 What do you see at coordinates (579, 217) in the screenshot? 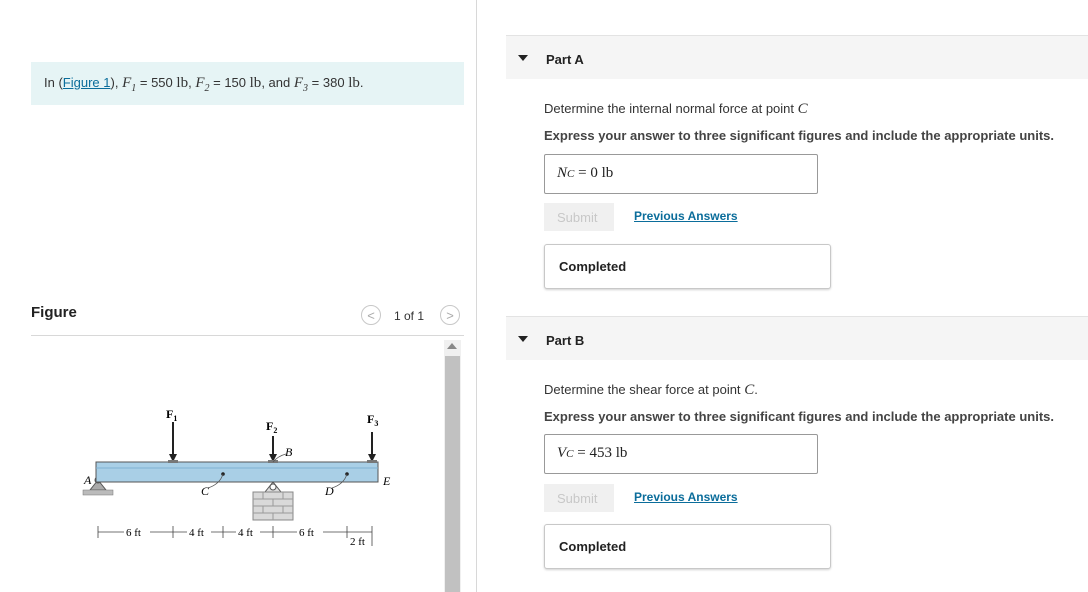
I see `part-a-submit-button: Submit` at bounding box center [579, 217].